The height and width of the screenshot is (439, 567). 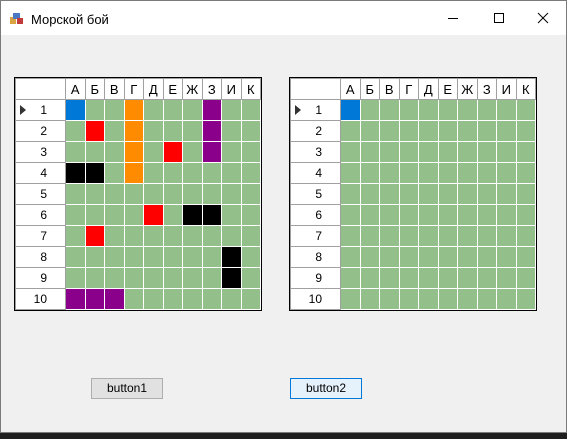 What do you see at coordinates (94, 89) in the screenshot?
I see `column-header: Б` at bounding box center [94, 89].